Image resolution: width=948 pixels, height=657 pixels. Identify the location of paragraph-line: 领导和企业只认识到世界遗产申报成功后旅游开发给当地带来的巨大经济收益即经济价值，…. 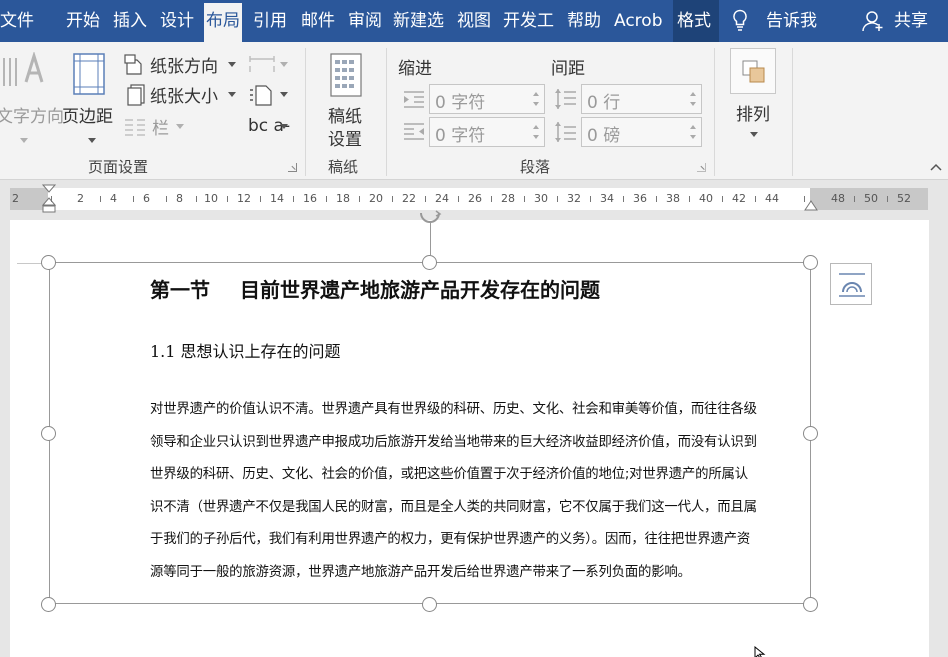
(453, 442).